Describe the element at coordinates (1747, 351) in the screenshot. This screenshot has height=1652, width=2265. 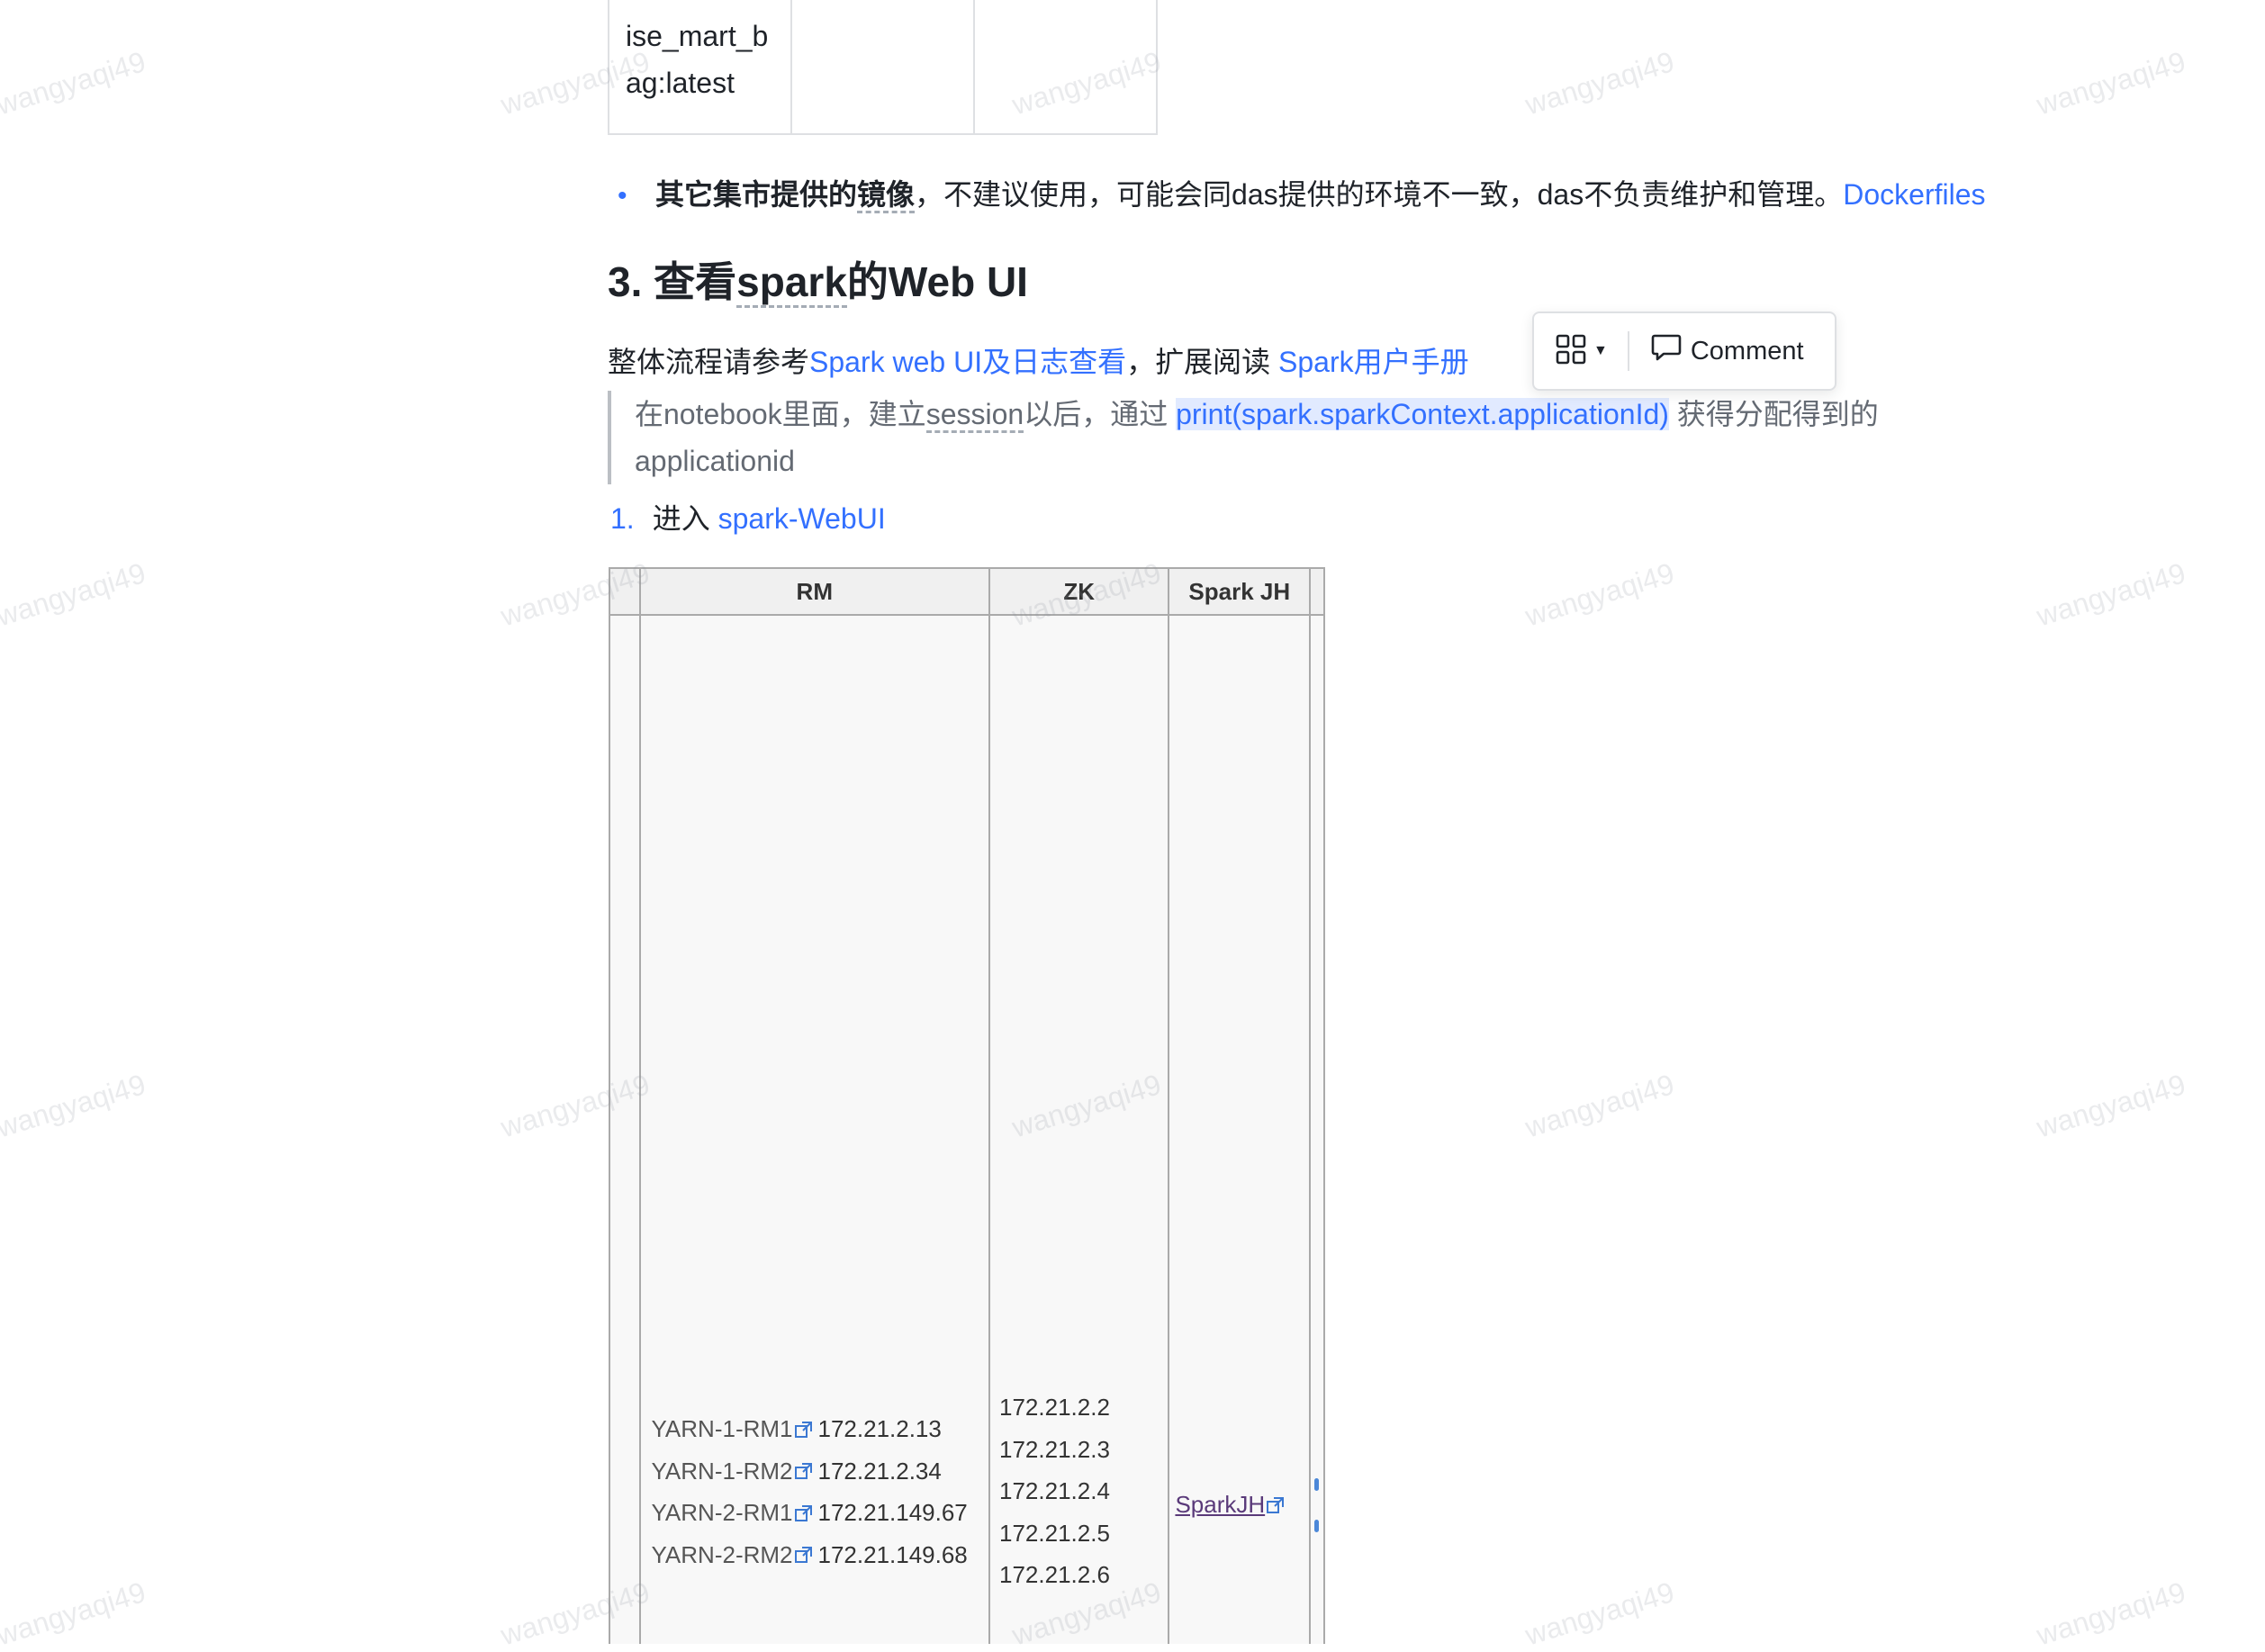
I see `comment-label: Comment` at that location.